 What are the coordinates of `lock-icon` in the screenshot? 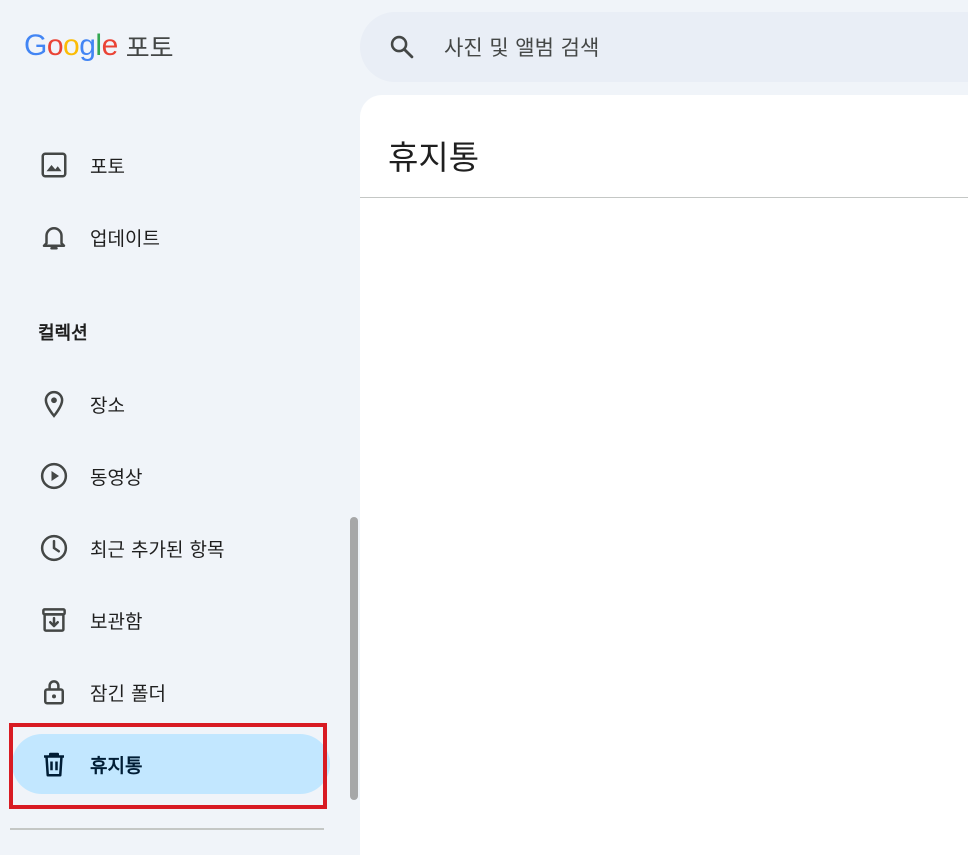 It's located at (54, 692).